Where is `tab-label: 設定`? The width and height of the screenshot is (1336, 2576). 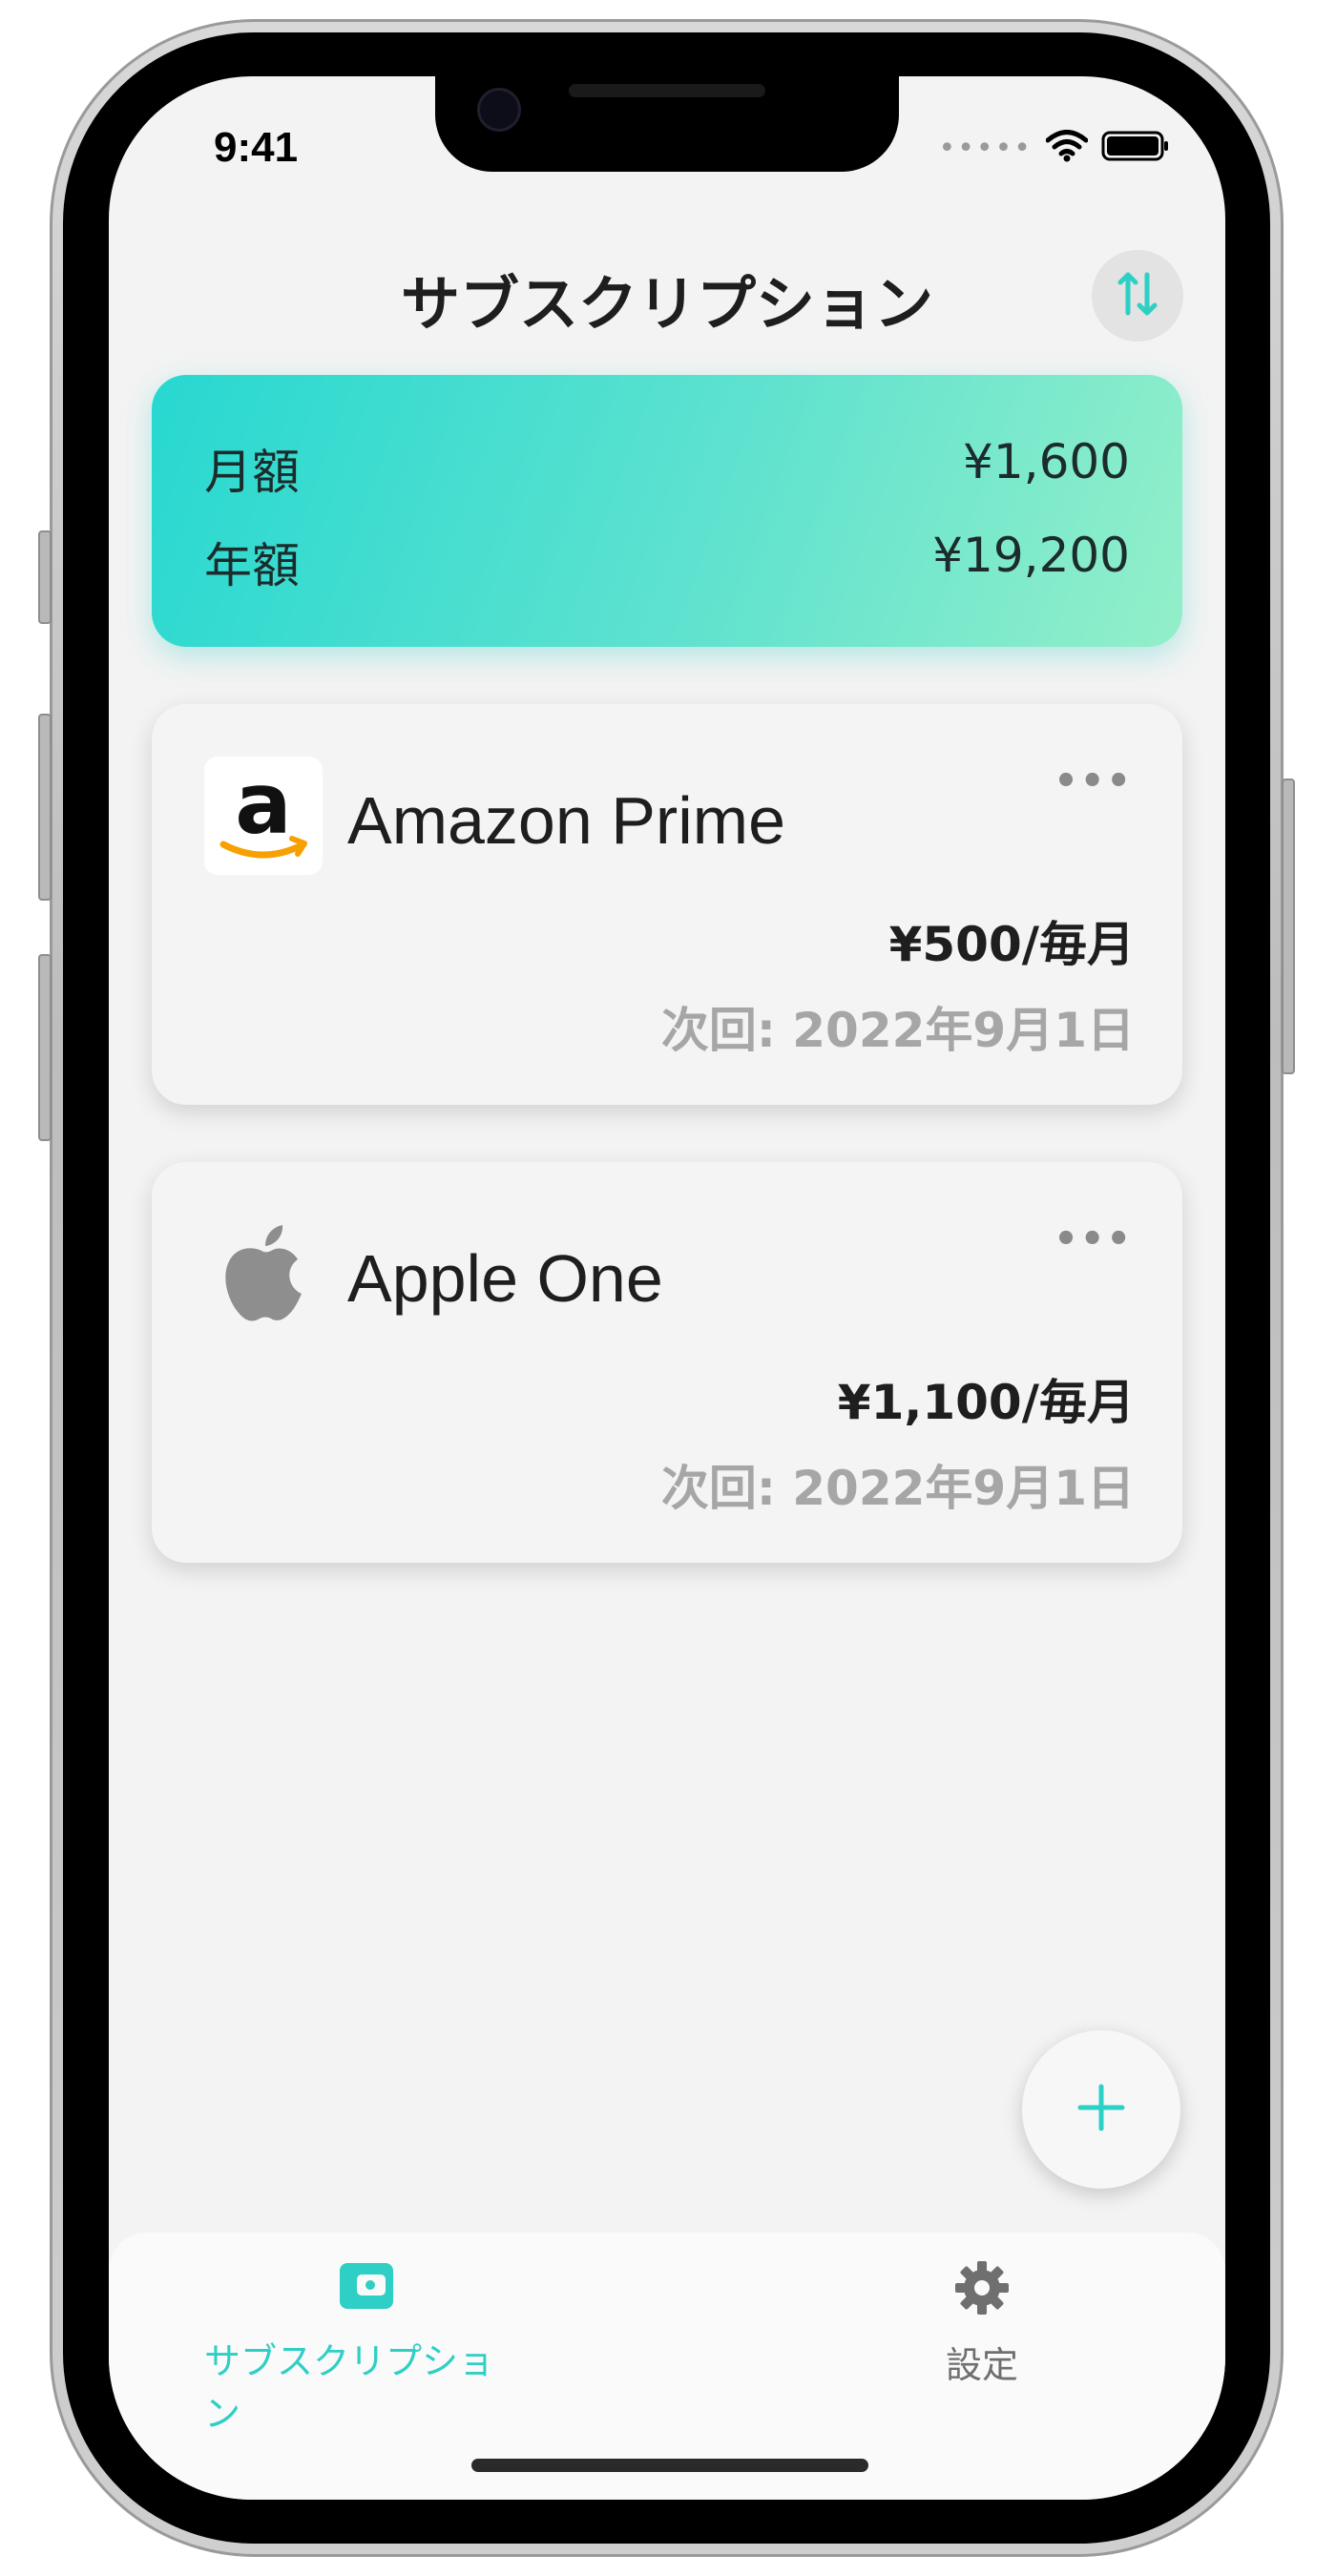 tab-label: 設定 is located at coordinates (981, 2365).